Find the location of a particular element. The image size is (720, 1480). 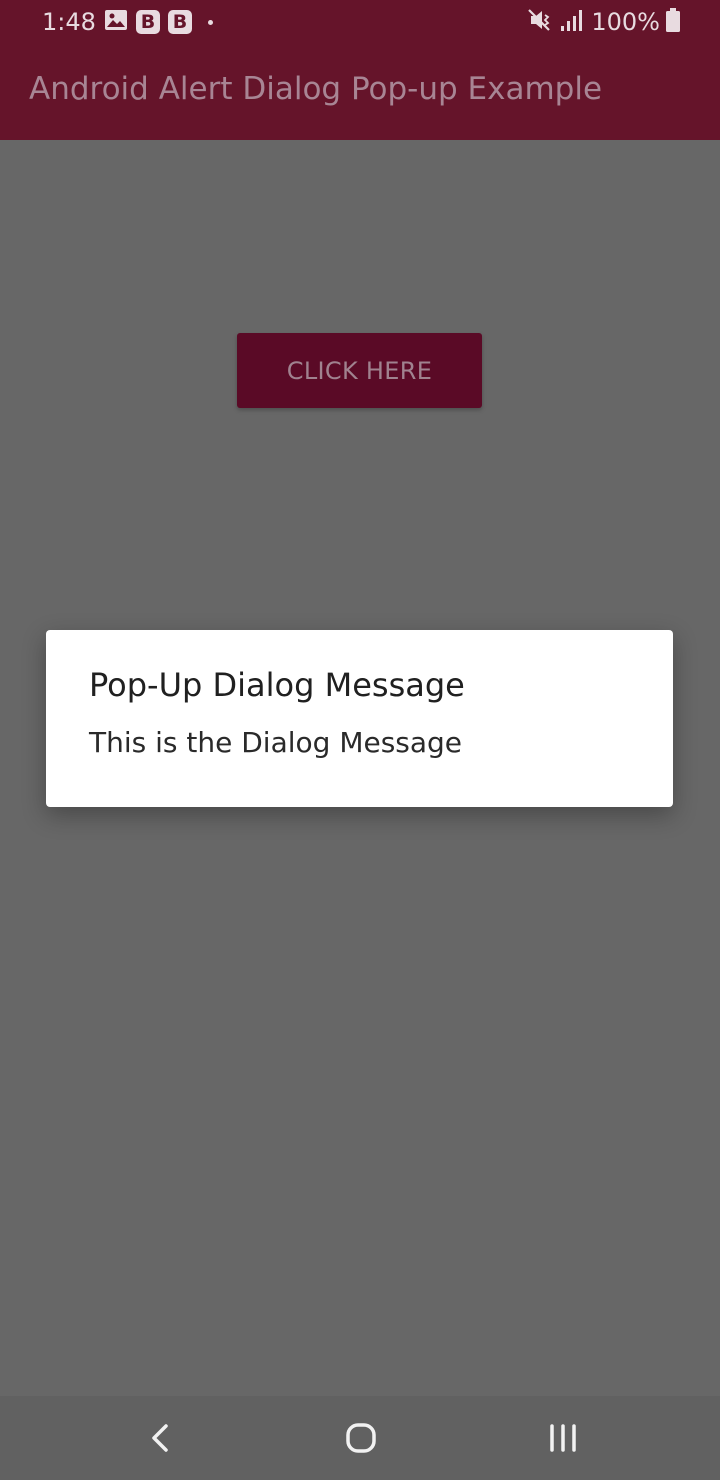

more-notifications-dot is located at coordinates (210, 22).